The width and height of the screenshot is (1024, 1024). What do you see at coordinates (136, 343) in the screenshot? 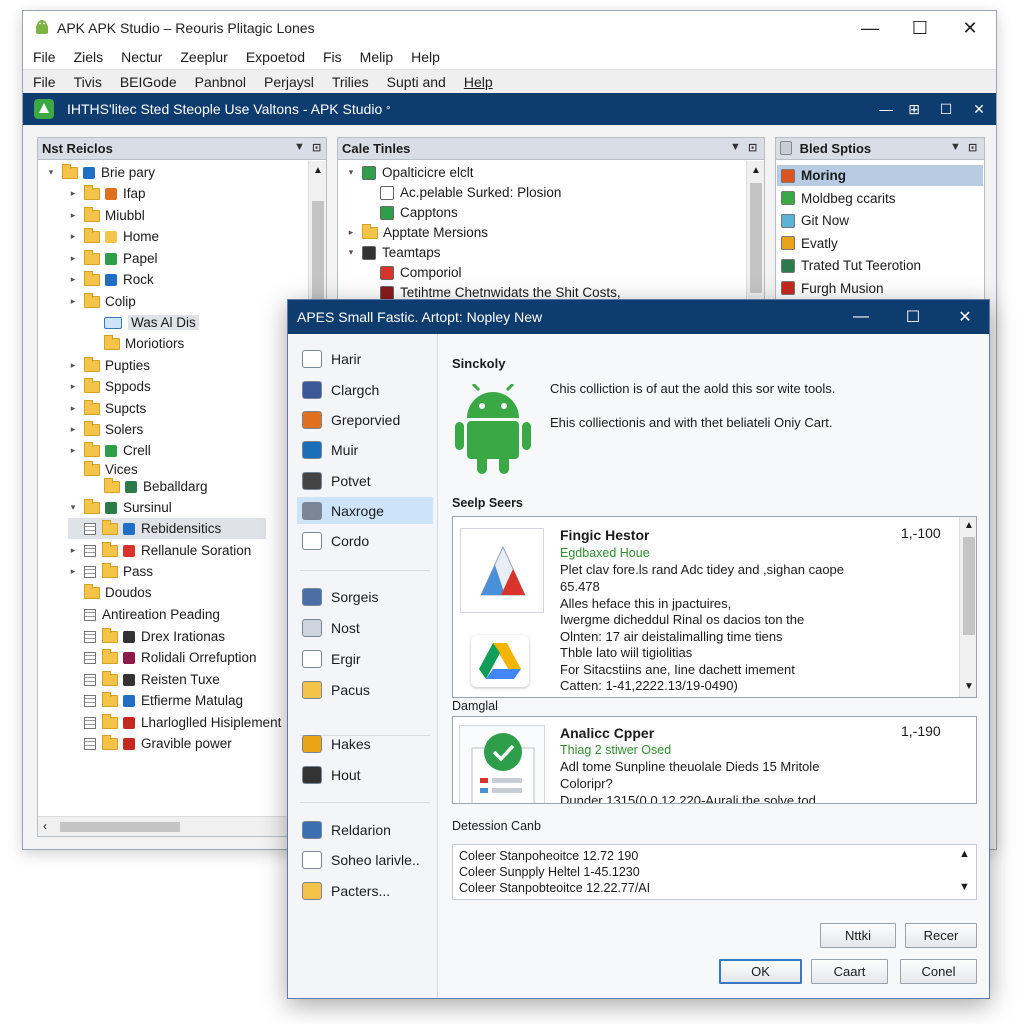
I see `tree-item: Moriotiors` at bounding box center [136, 343].